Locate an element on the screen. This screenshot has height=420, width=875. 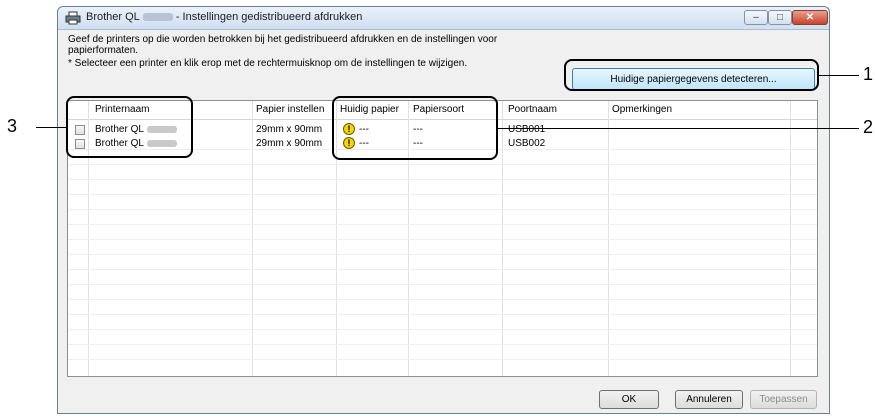
close-button: ✕ is located at coordinates (810, 17).